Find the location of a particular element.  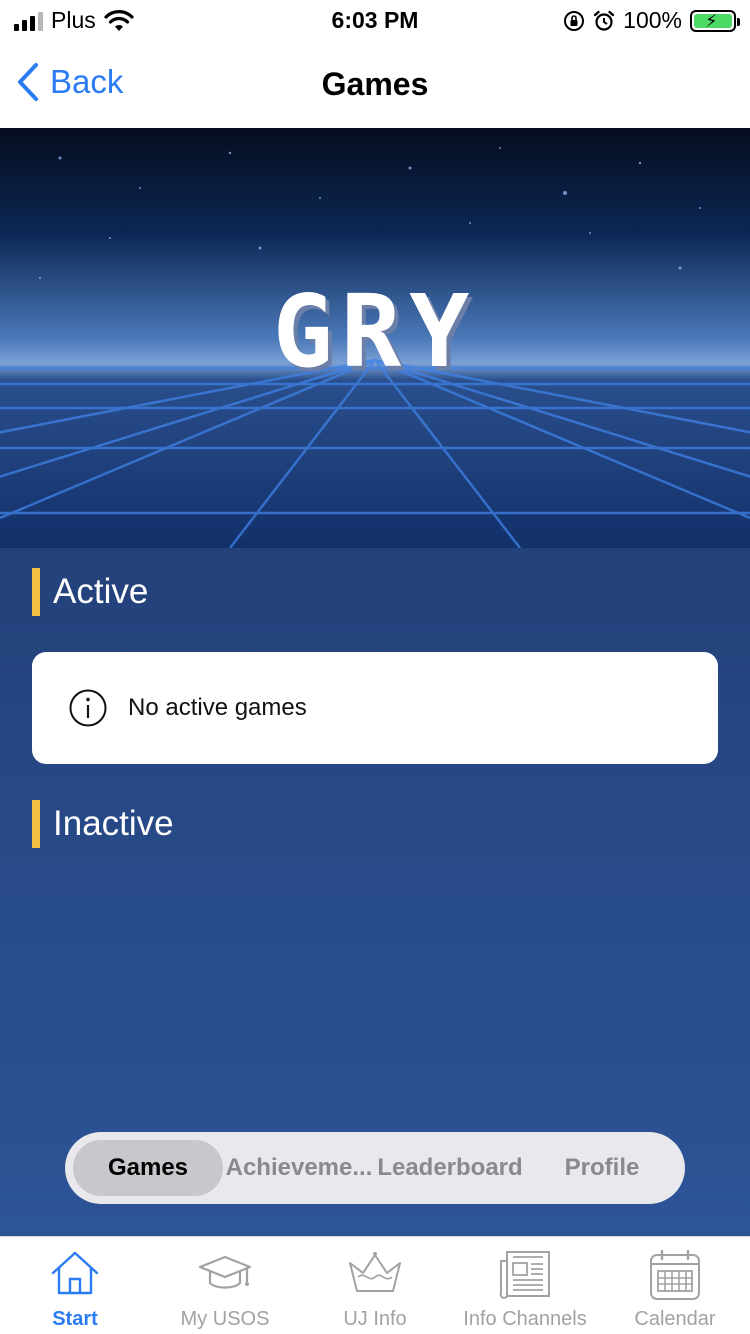

segment-leaderboard: Leaderboard is located at coordinates (450, 1168).